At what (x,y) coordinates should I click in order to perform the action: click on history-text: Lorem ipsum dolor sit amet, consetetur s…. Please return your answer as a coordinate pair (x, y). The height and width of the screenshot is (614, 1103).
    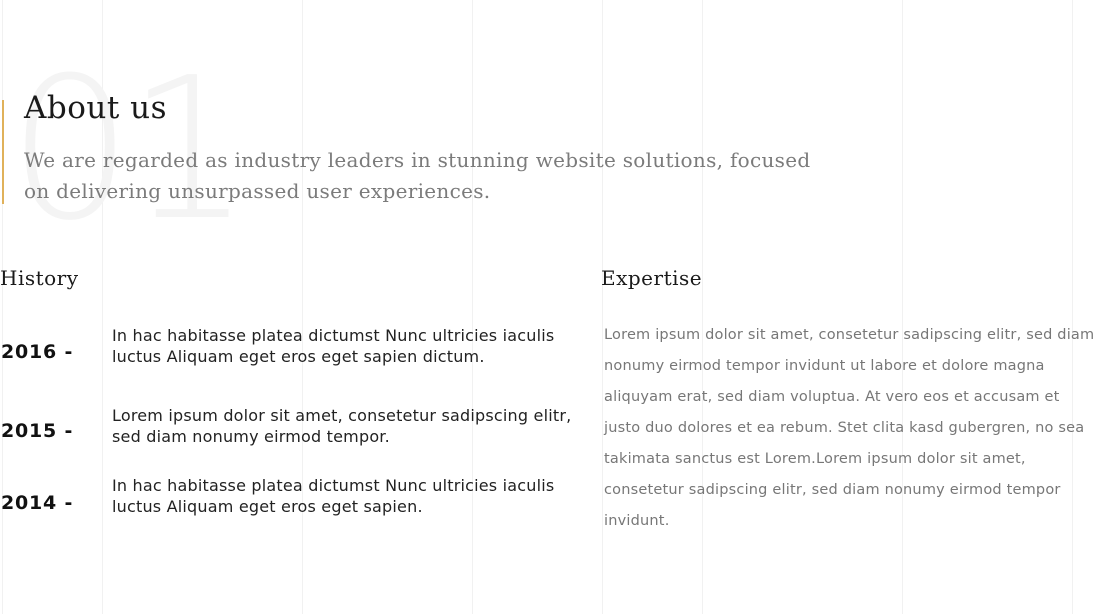
    Looking at the image, I should click on (342, 426).